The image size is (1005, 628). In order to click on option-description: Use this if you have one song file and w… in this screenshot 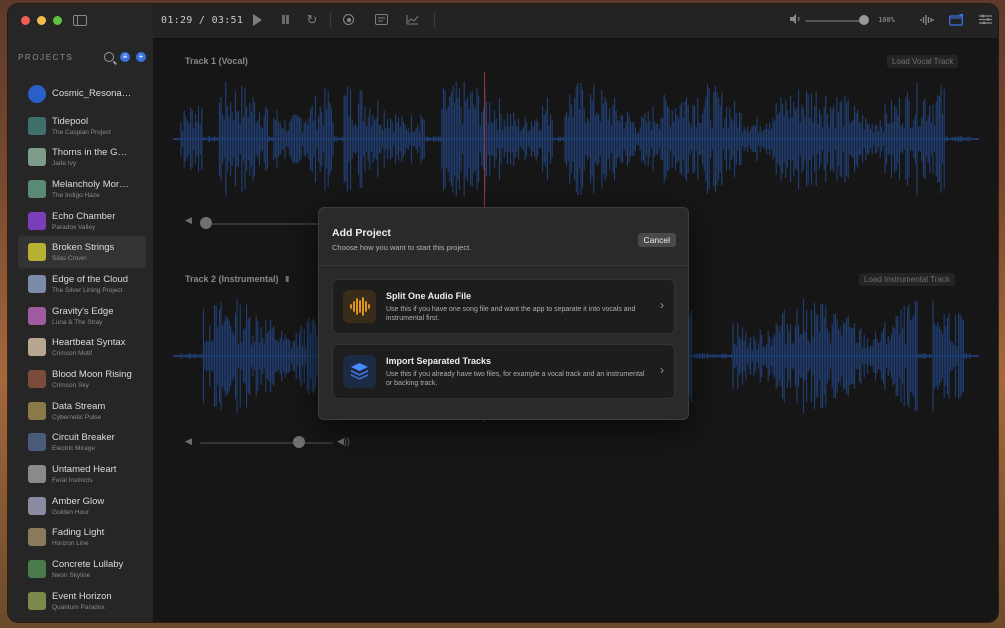, I will do `click(511, 314)`.